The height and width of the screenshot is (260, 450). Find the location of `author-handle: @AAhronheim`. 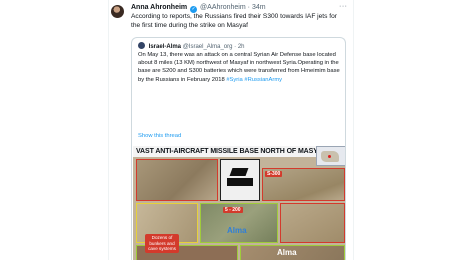

author-handle: @AAhronheim is located at coordinates (223, 7).